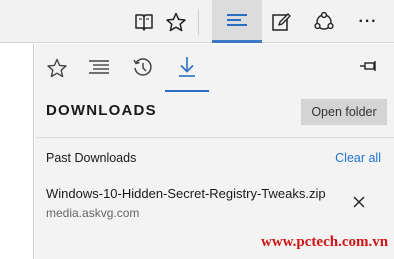 The width and height of the screenshot is (394, 259). I want to click on more-icon: ···, so click(368, 21).